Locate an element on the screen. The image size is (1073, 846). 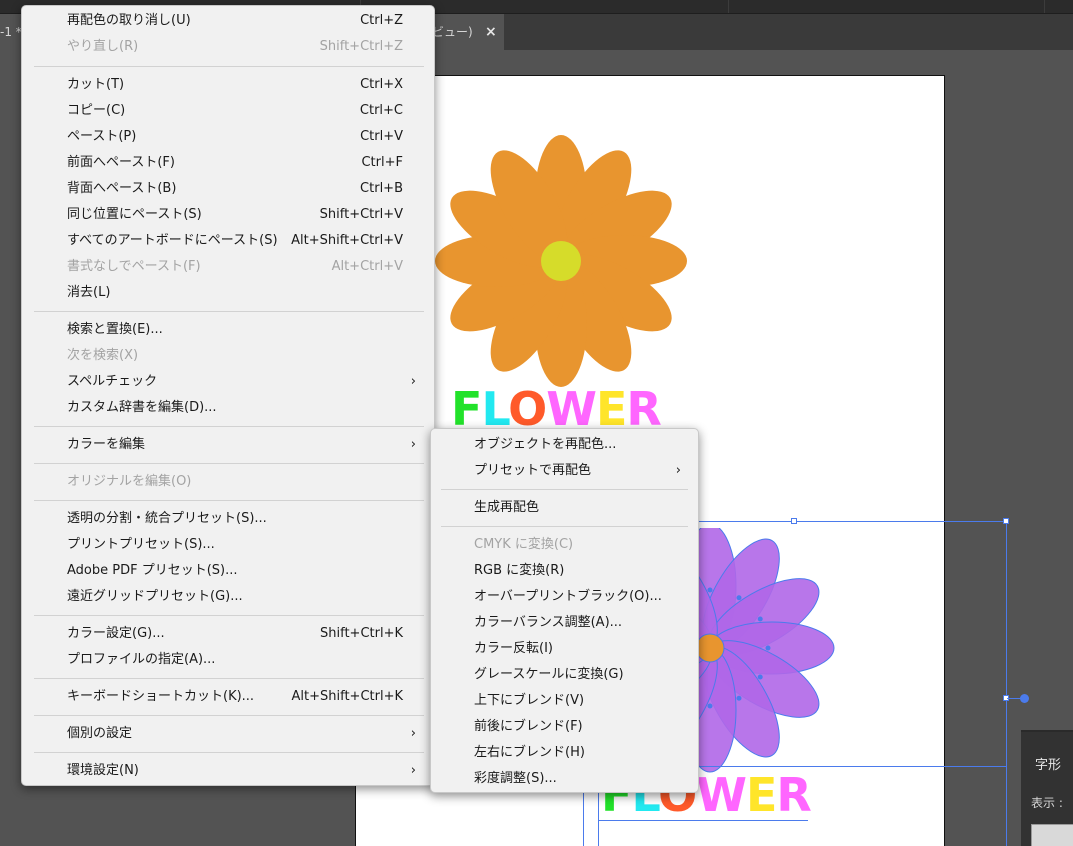
menu-item-25: 個別の設定 › is located at coordinates (228, 734).